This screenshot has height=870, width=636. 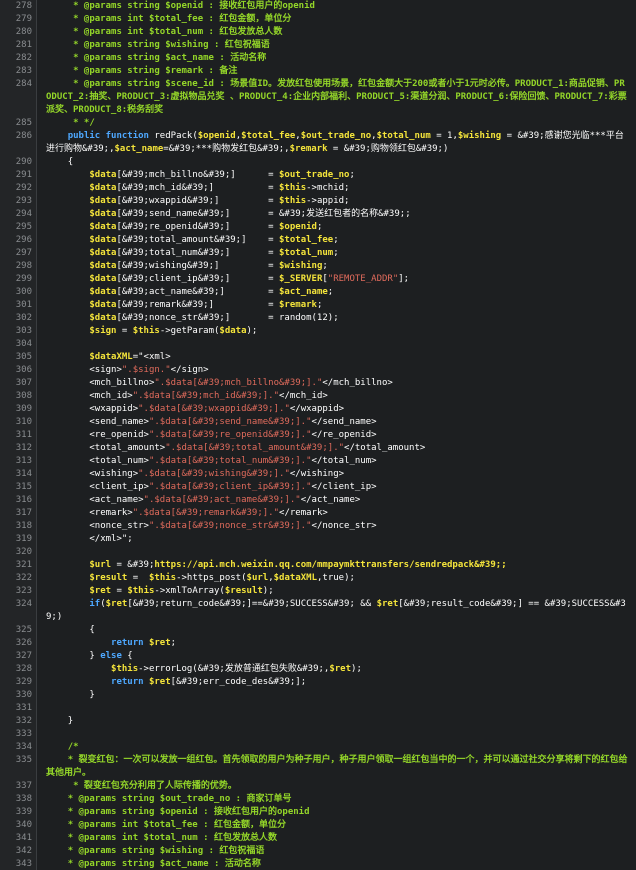 I want to click on code-token: =&#39;***购物发红包&#39;,, so click(x=226, y=149).